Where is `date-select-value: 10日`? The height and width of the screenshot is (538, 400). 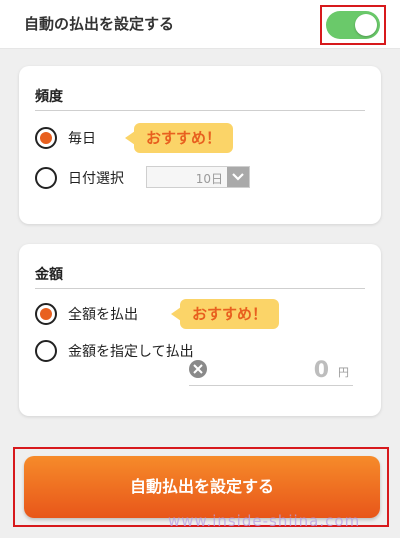
date-select-value: 10日 is located at coordinates (209, 179).